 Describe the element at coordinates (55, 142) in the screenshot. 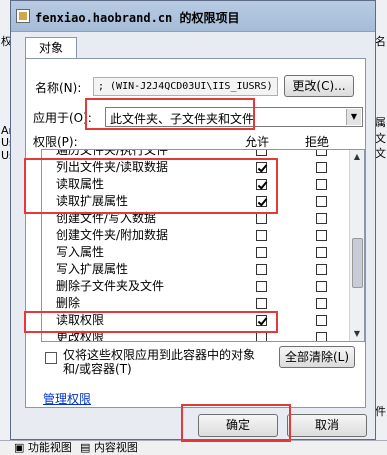

I see `permissions-header: 权限(P):` at that location.